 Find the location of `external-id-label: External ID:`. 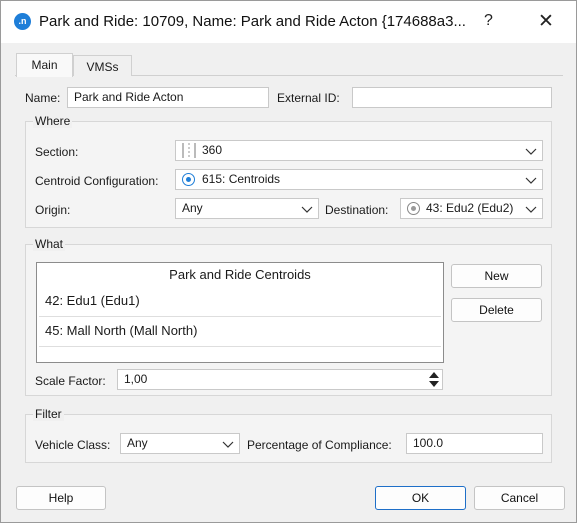

external-id-label: External ID: is located at coordinates (308, 98).